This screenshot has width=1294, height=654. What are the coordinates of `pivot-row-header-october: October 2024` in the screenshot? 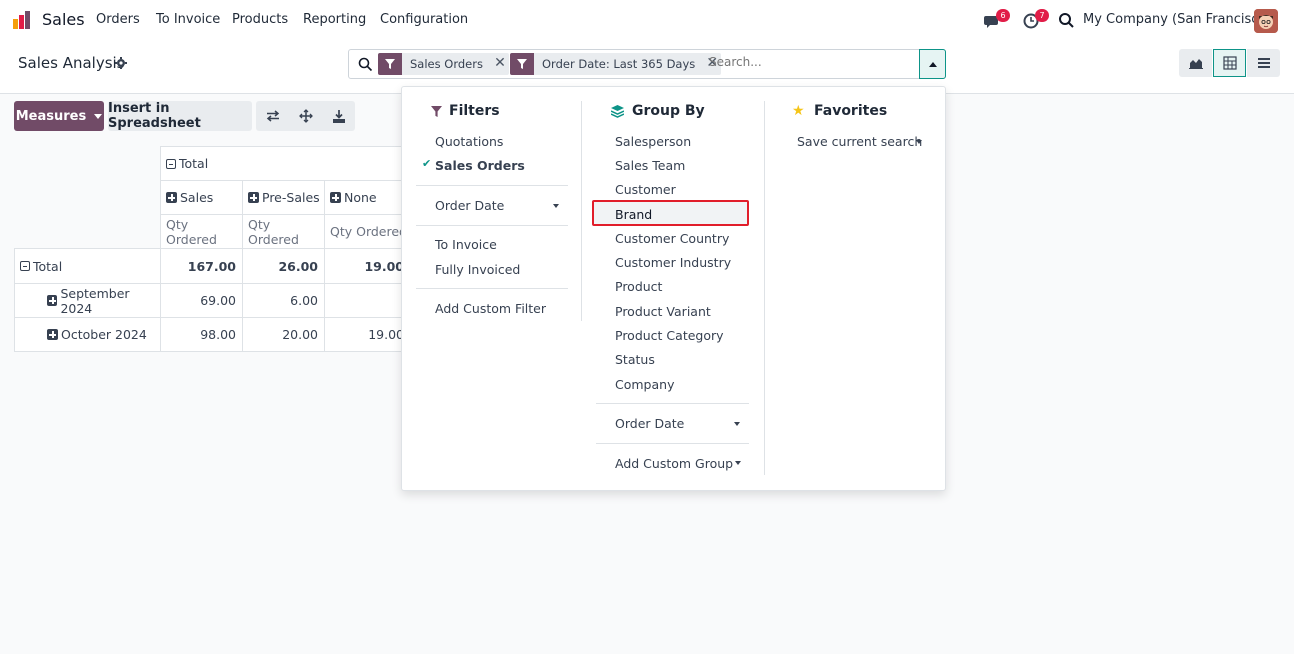 It's located at (87, 334).